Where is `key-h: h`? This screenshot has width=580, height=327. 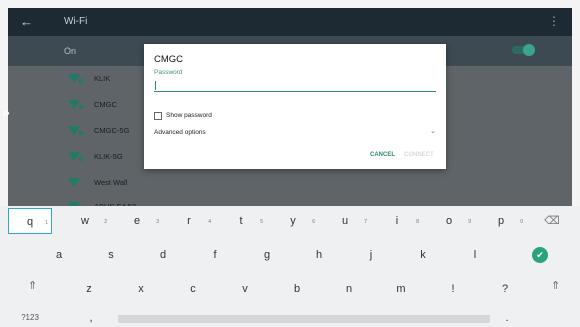 key-h: h is located at coordinates (319, 255).